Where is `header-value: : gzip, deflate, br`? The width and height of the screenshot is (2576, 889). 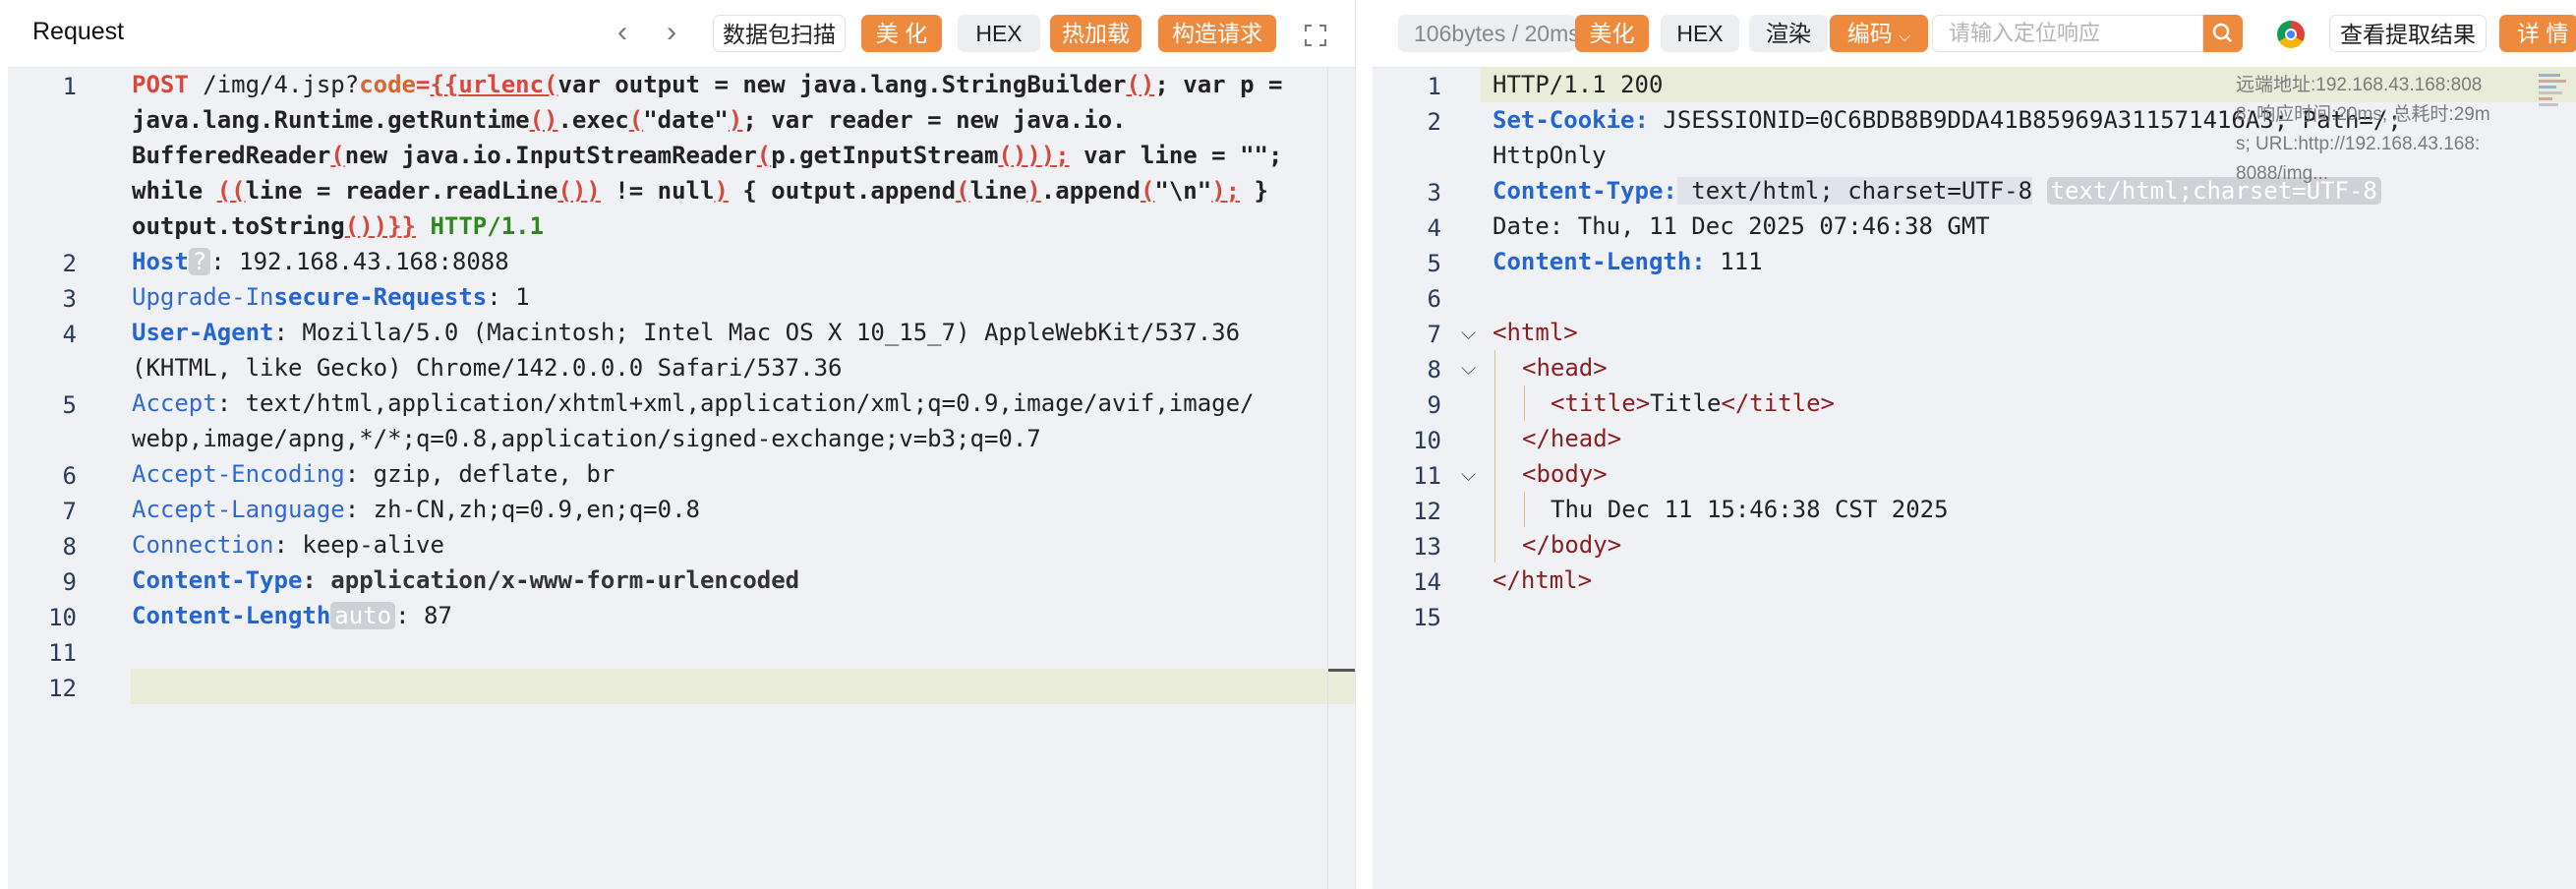
header-value: : gzip, deflate, br is located at coordinates (479, 474).